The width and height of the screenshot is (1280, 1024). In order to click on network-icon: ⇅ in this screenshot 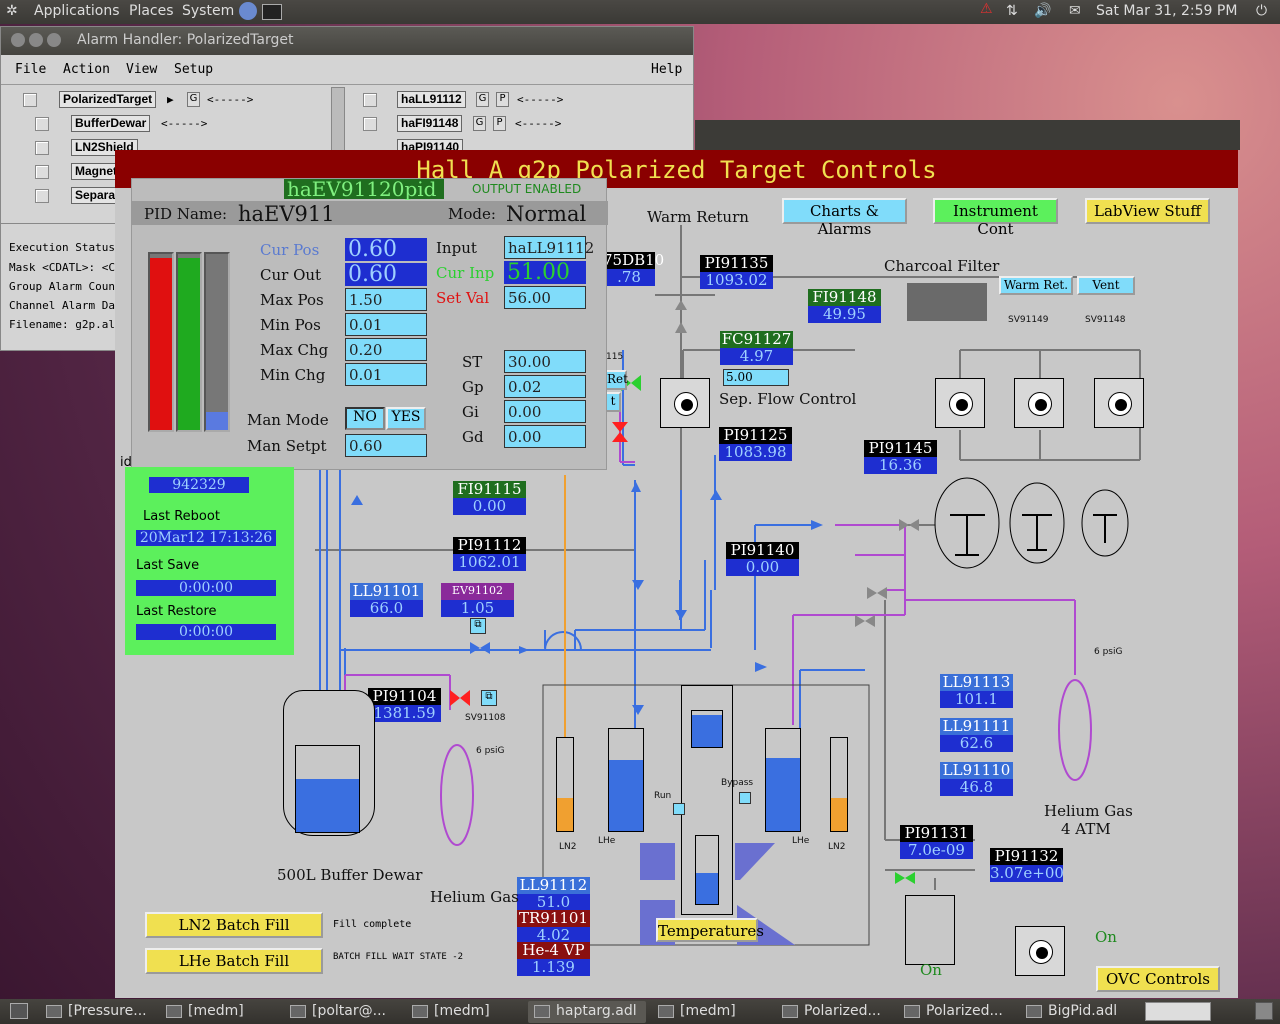, I will do `click(1012, 11)`.